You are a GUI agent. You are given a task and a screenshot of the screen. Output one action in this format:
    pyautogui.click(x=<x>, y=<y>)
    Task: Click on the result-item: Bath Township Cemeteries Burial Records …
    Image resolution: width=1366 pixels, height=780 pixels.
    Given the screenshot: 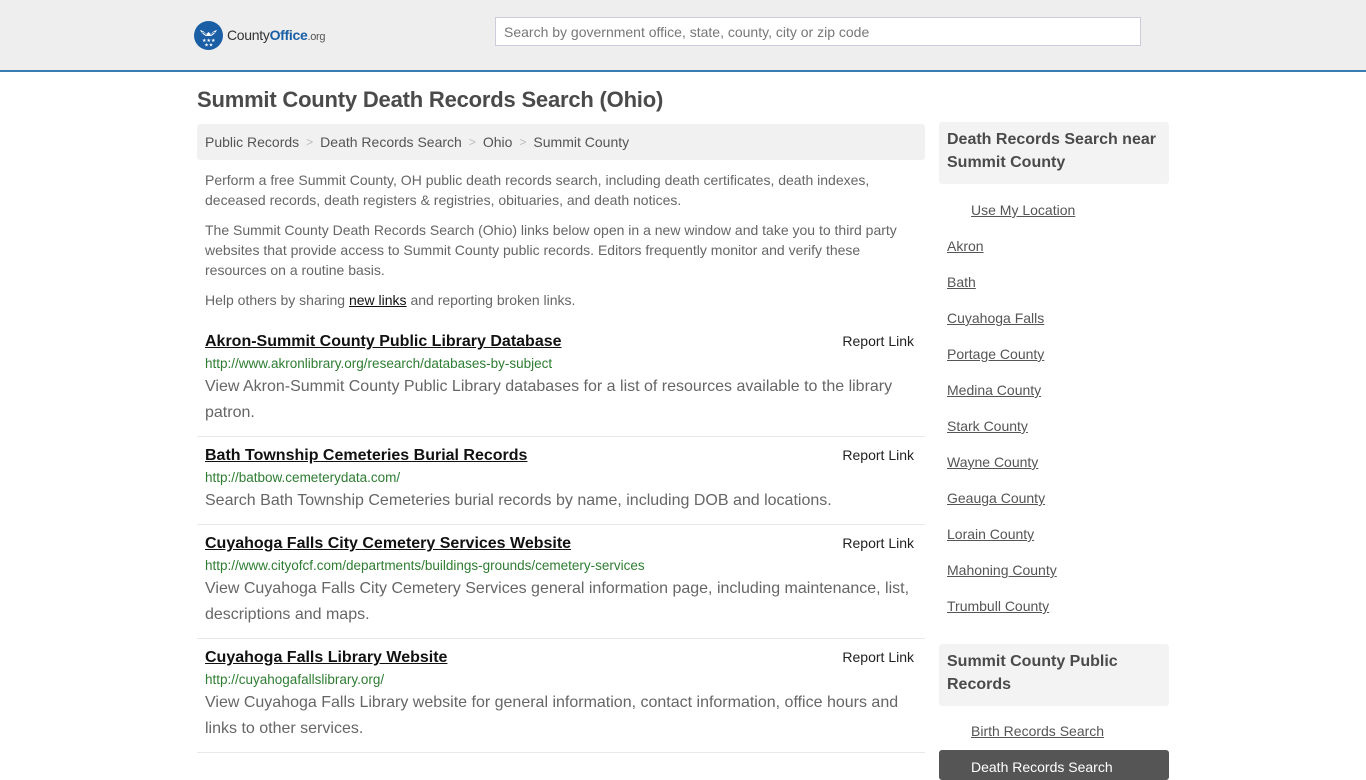 What is the action you would take?
    pyautogui.click(x=561, y=481)
    